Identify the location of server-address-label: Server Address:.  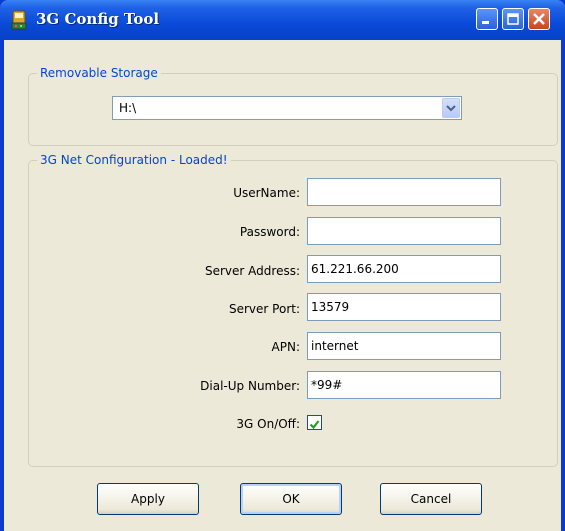
(252, 271).